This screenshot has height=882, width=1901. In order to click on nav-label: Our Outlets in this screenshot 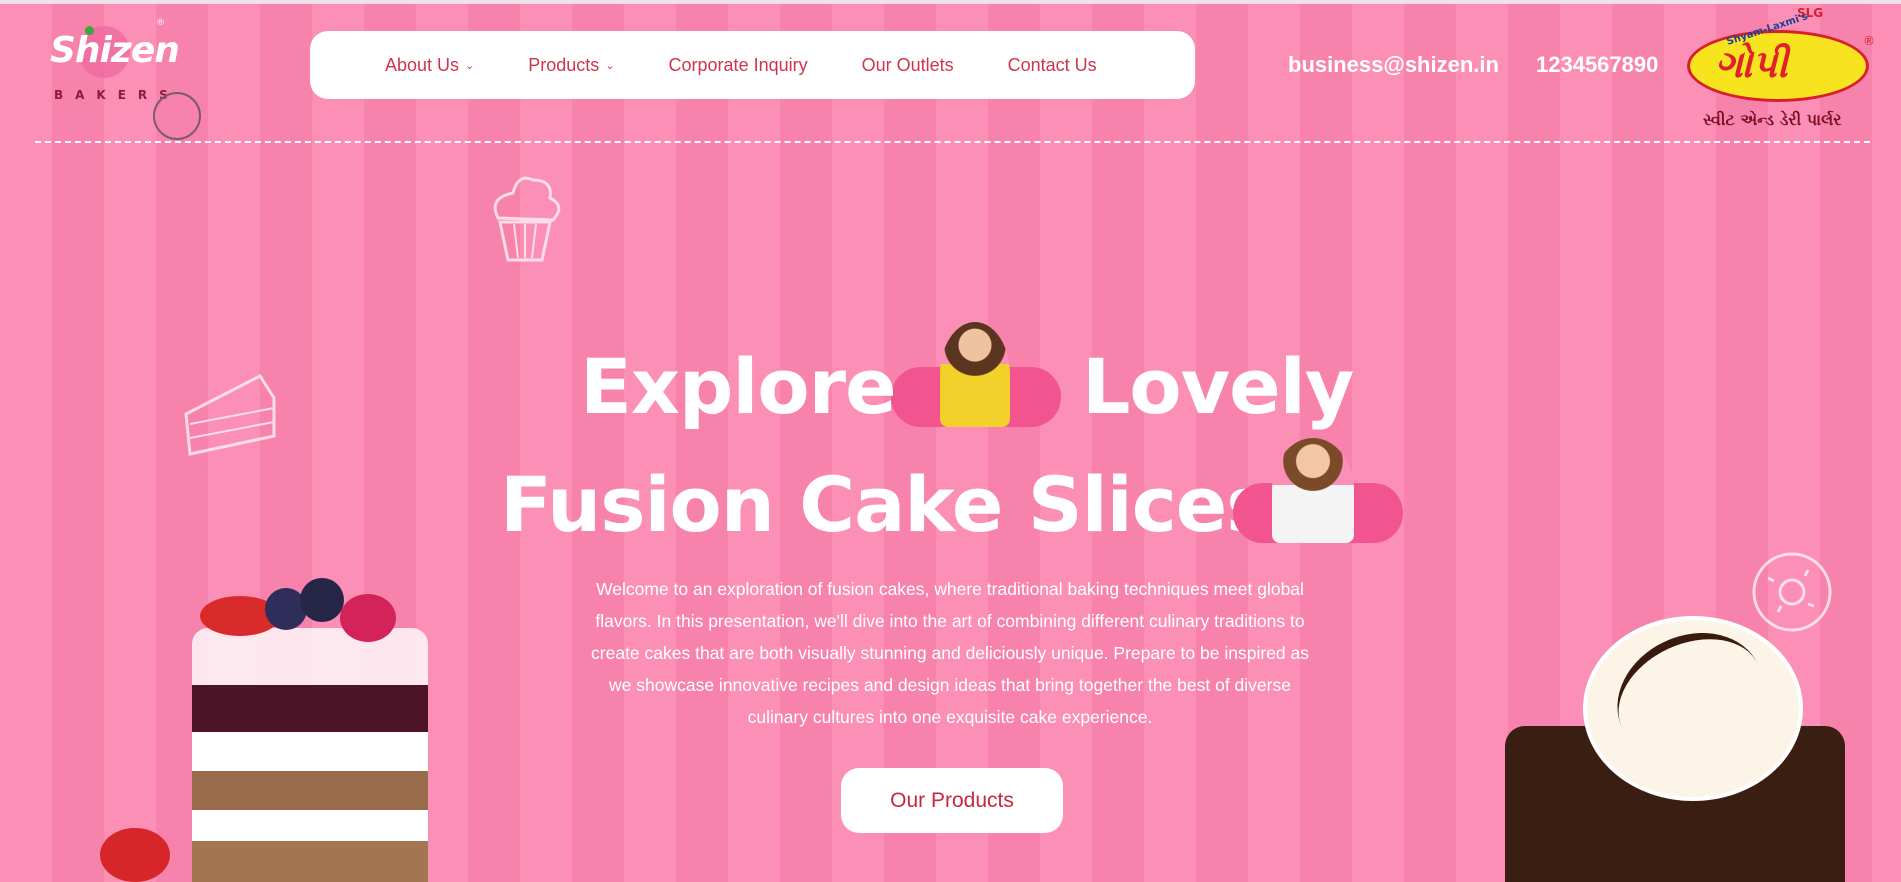, I will do `click(907, 64)`.